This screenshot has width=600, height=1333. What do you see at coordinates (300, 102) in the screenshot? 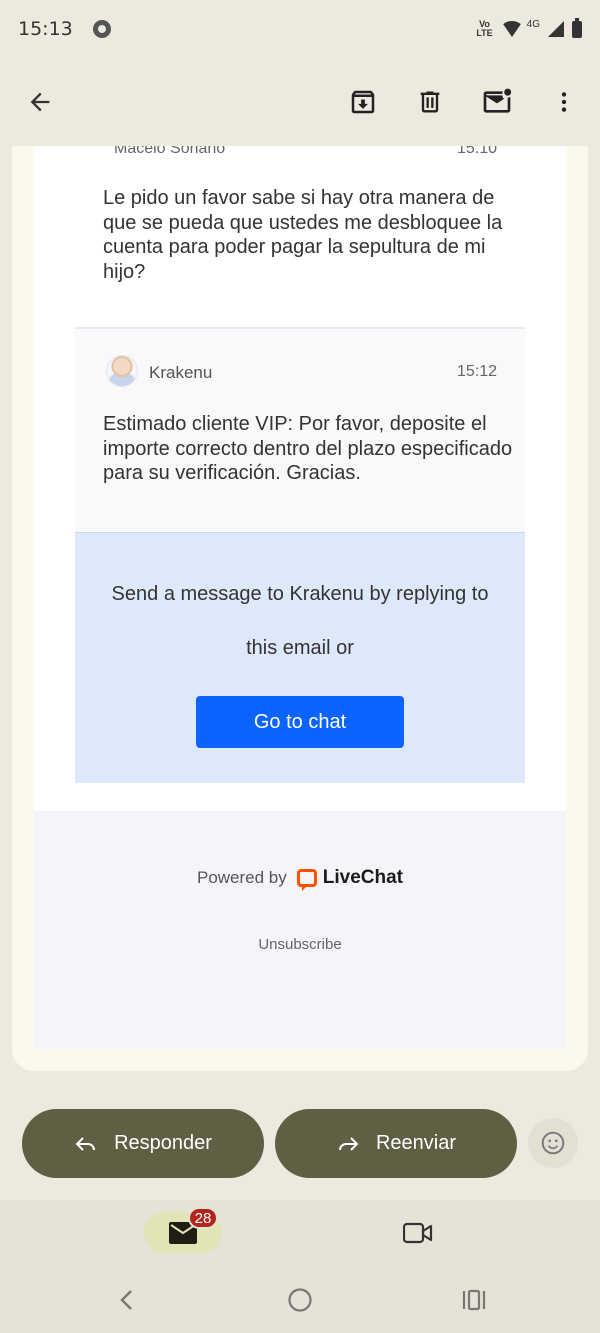
I see `email-toolbar` at bounding box center [300, 102].